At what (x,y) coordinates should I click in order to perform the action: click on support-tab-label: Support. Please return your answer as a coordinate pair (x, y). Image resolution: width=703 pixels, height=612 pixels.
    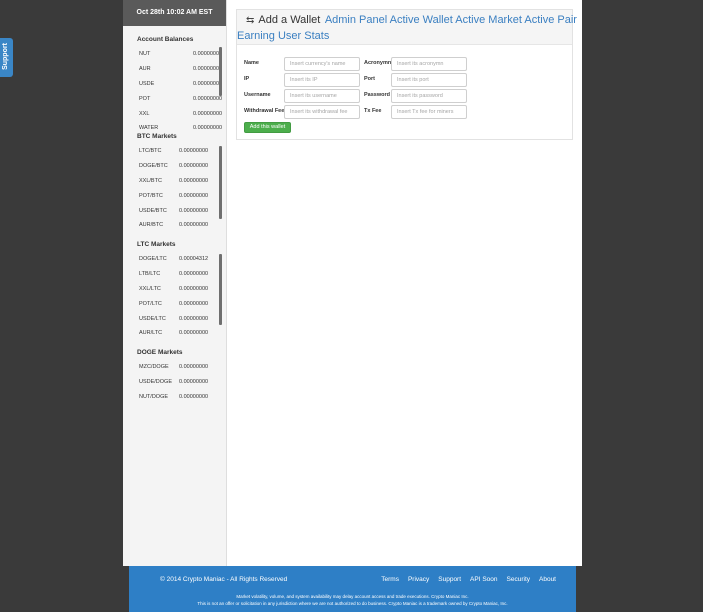
    Looking at the image, I should click on (5, 56).